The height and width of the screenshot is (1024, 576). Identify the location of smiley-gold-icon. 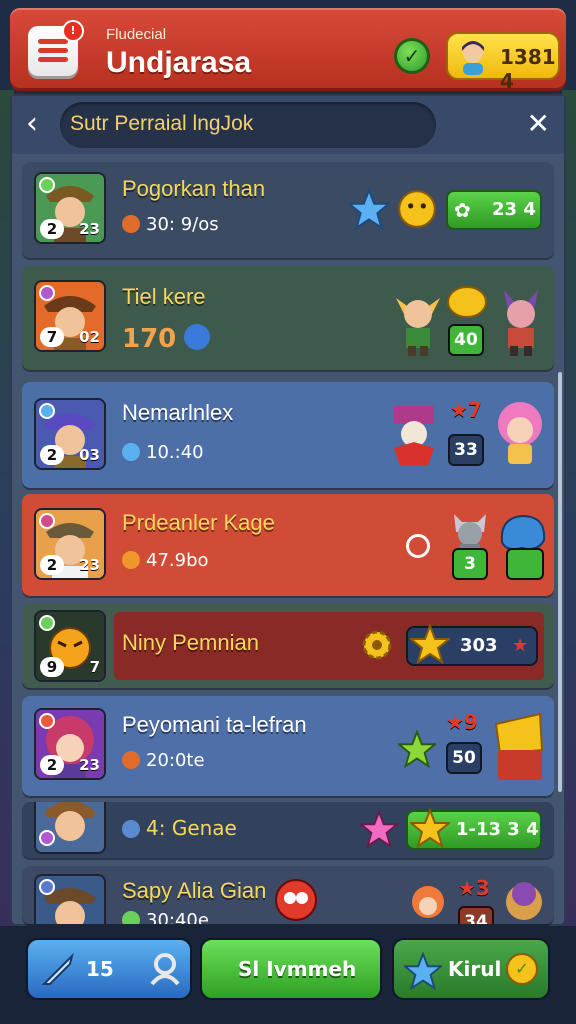
(417, 209).